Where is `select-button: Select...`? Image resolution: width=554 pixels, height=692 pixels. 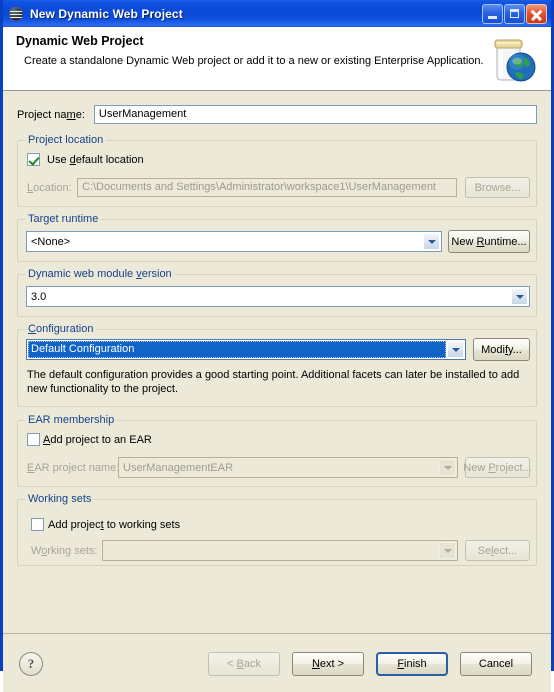 select-button: Select... is located at coordinates (497, 550).